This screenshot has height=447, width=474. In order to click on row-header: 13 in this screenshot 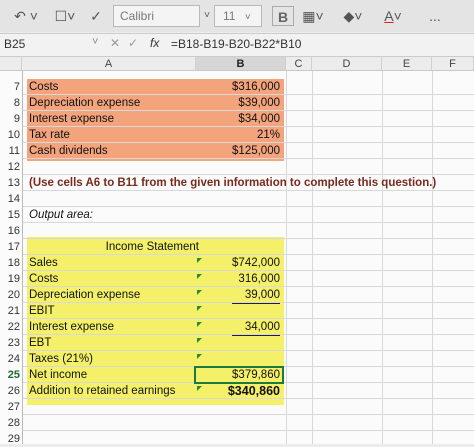, I will do `click(11, 183)`.